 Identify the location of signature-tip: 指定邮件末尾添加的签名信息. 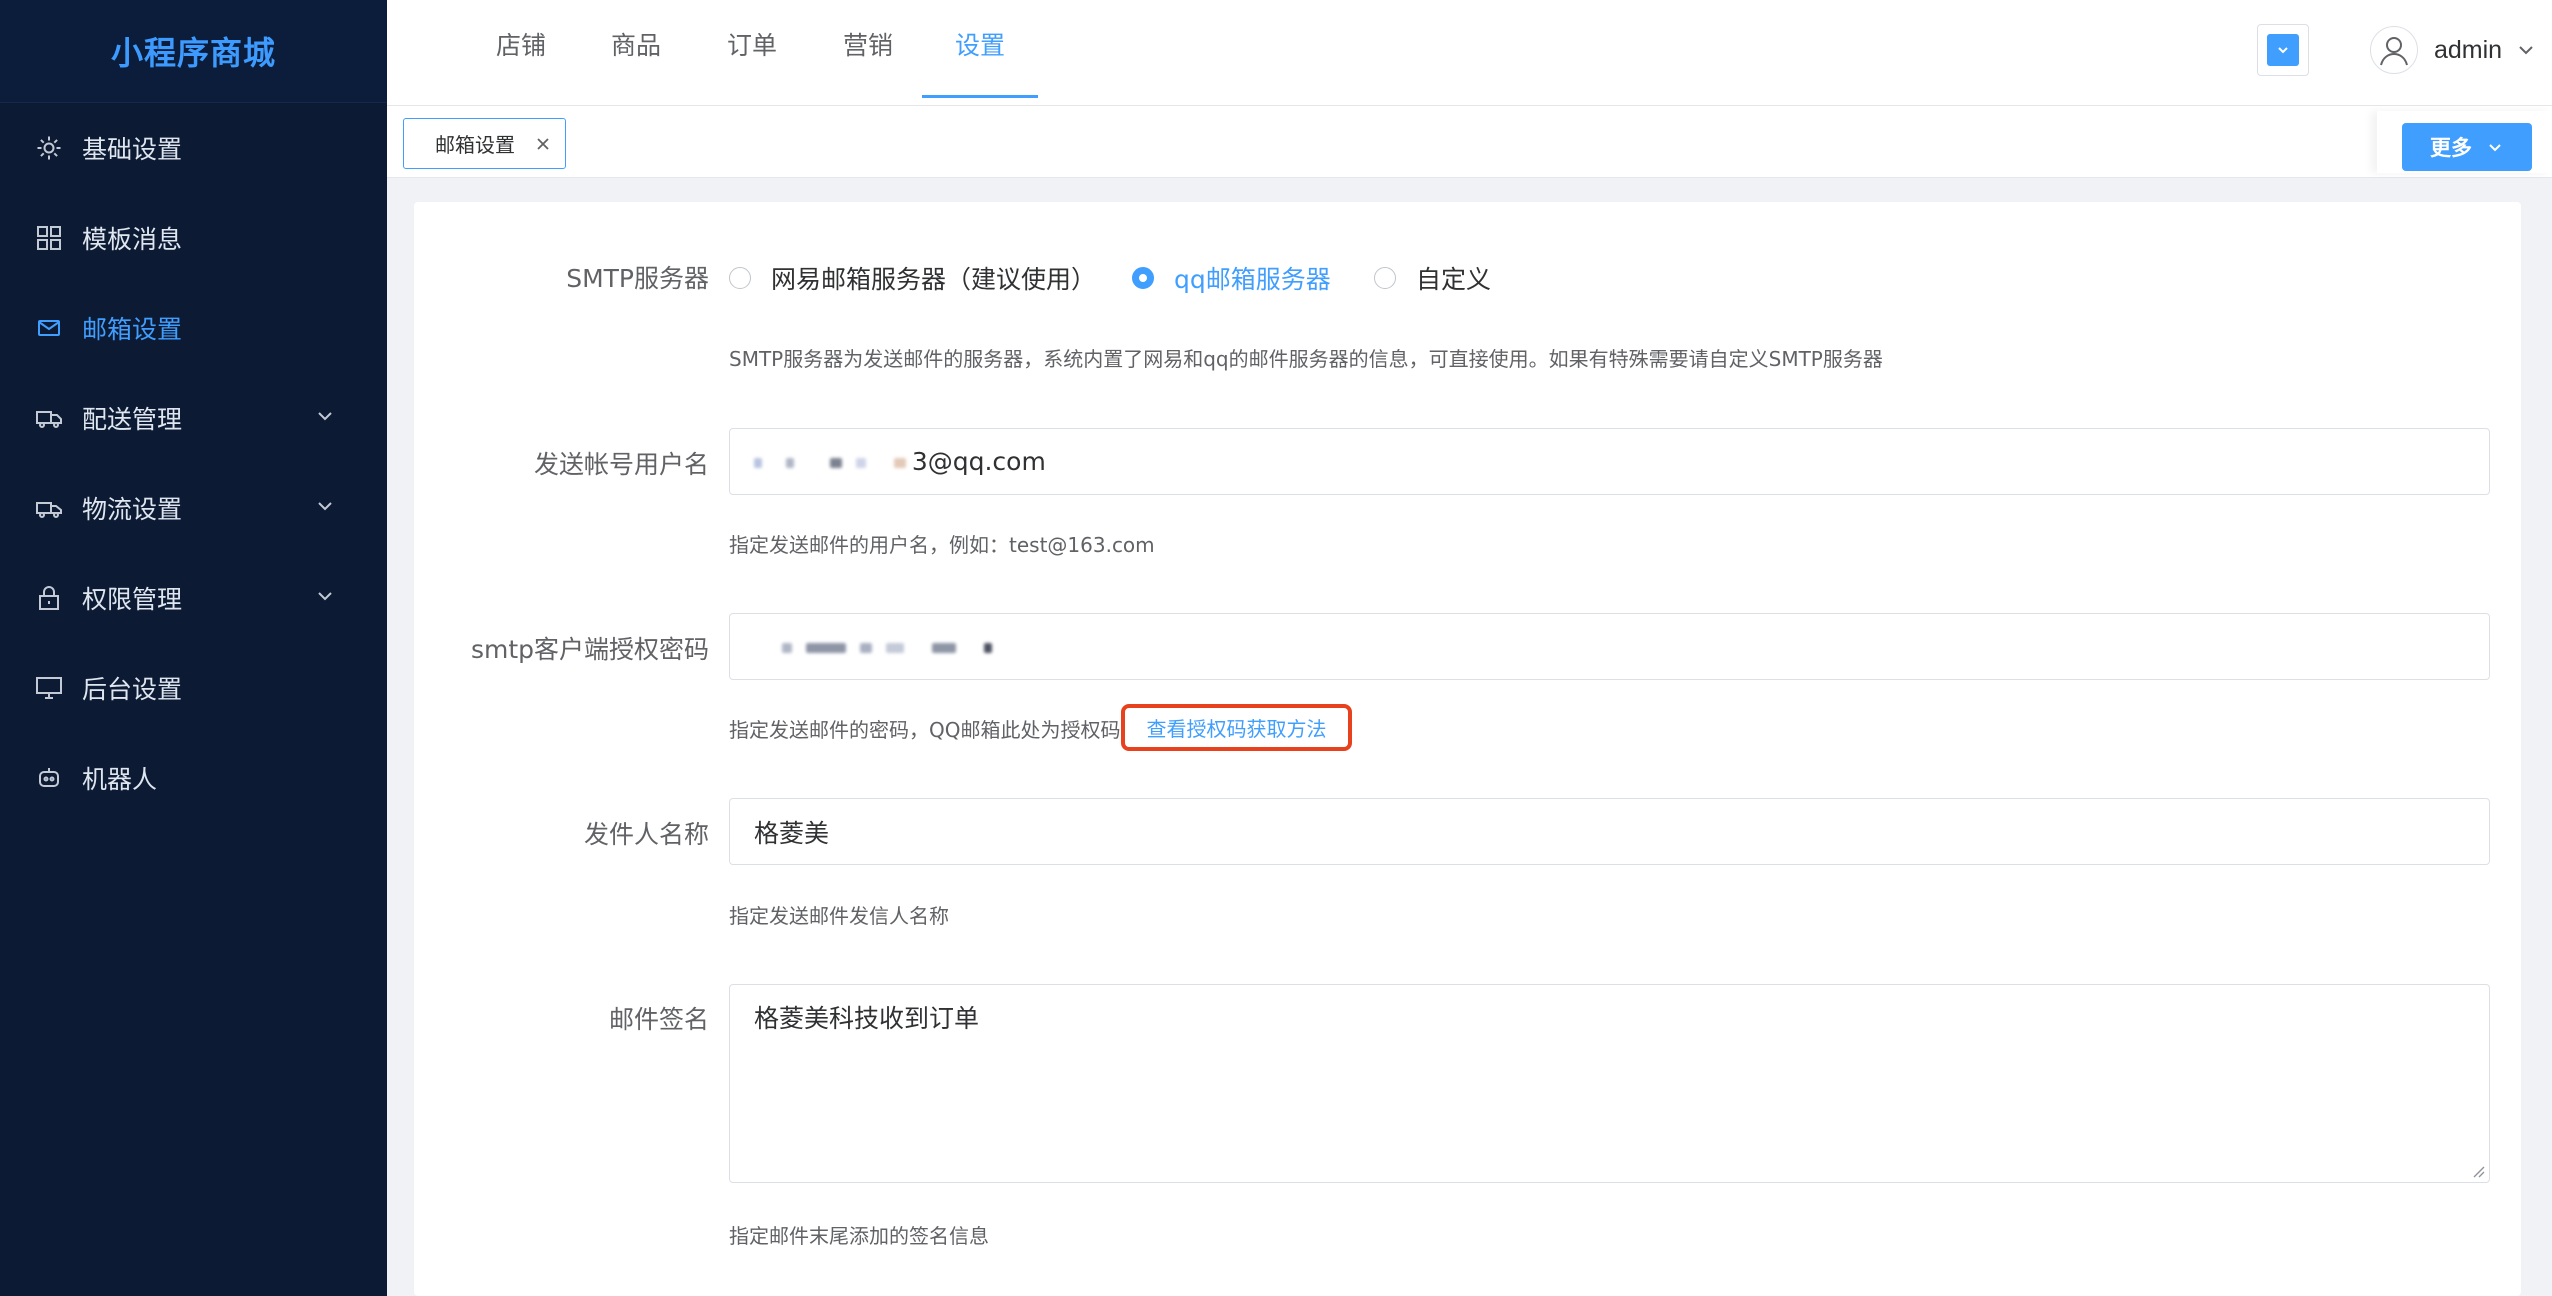
(859, 1236).